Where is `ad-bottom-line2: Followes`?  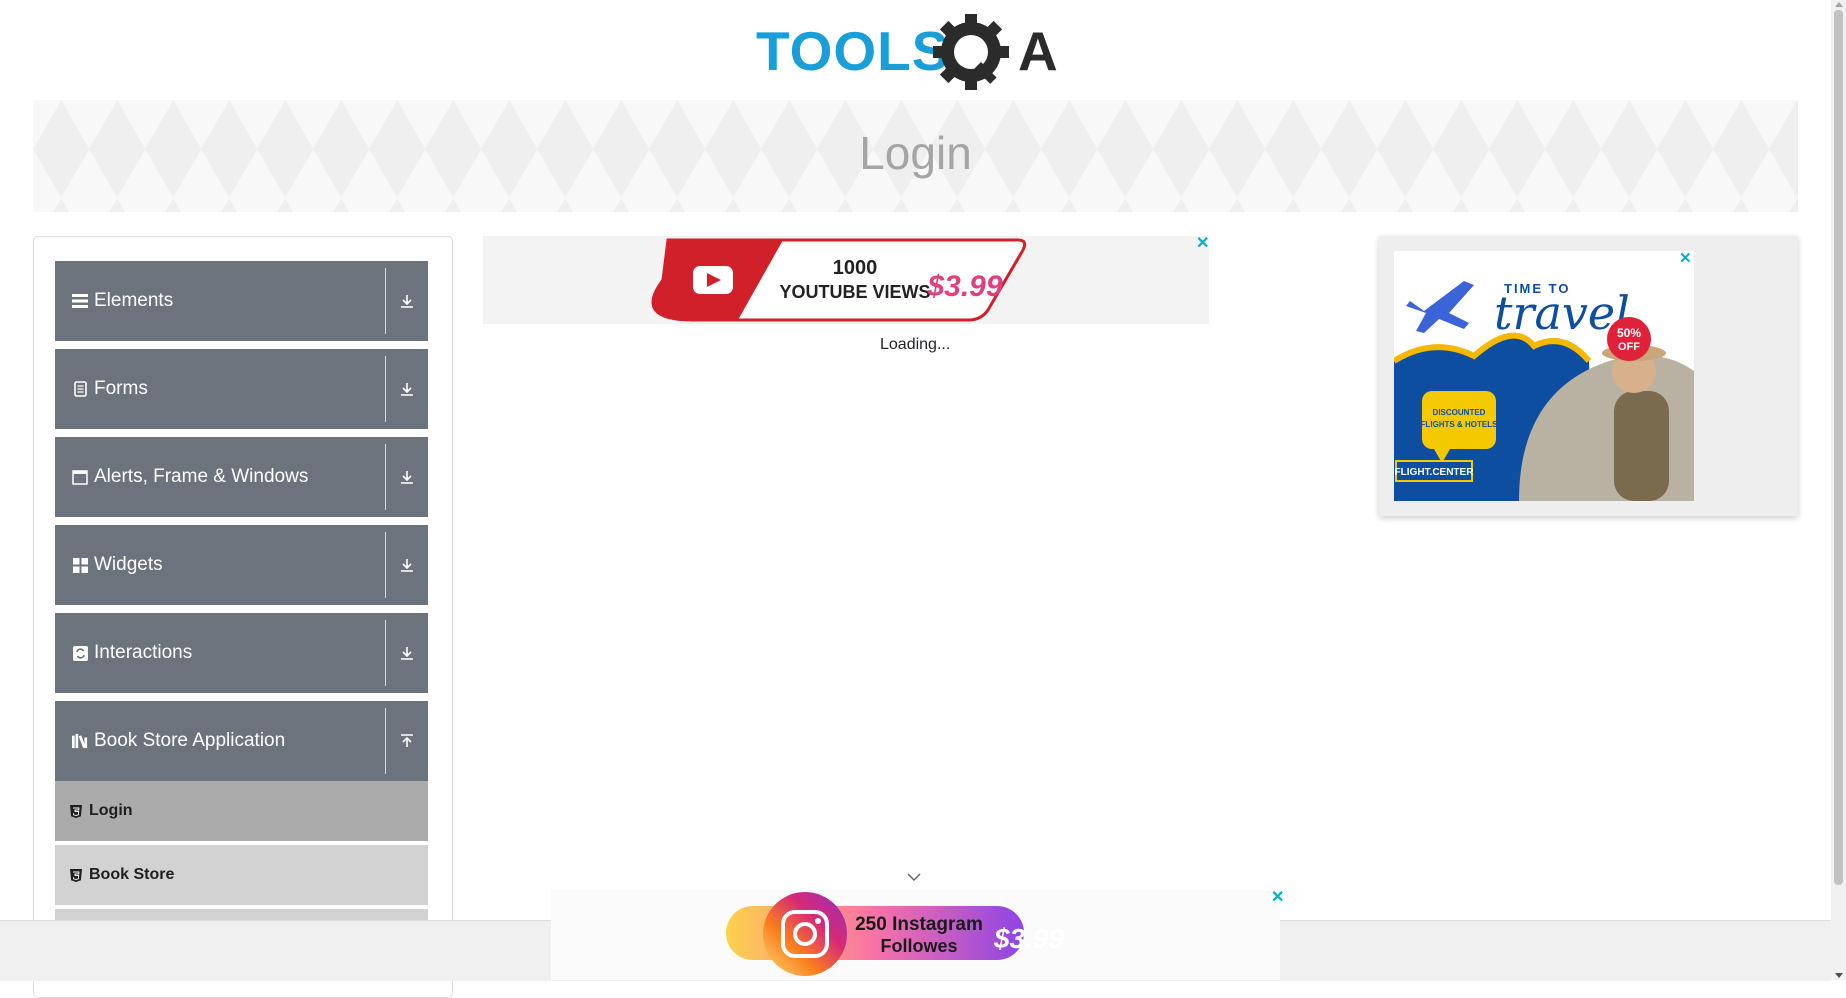 ad-bottom-line2: Followes is located at coordinates (918, 946).